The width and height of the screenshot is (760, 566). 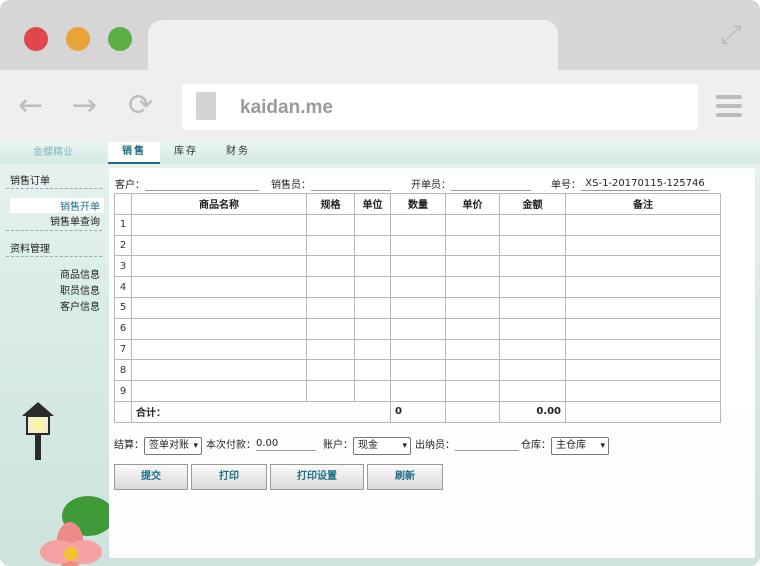 I want to click on address-bar: kaidan.me, so click(x=440, y=107).